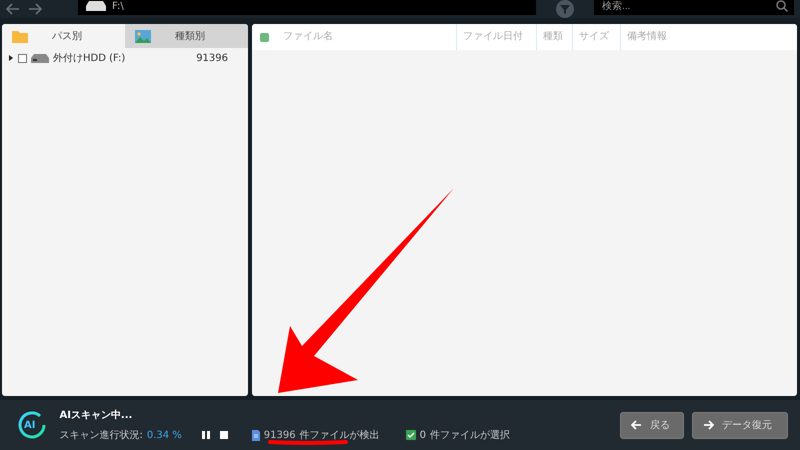 The image size is (800, 450). What do you see at coordinates (497, 37) in the screenshot?
I see `column-header: ファイル日付` at bounding box center [497, 37].